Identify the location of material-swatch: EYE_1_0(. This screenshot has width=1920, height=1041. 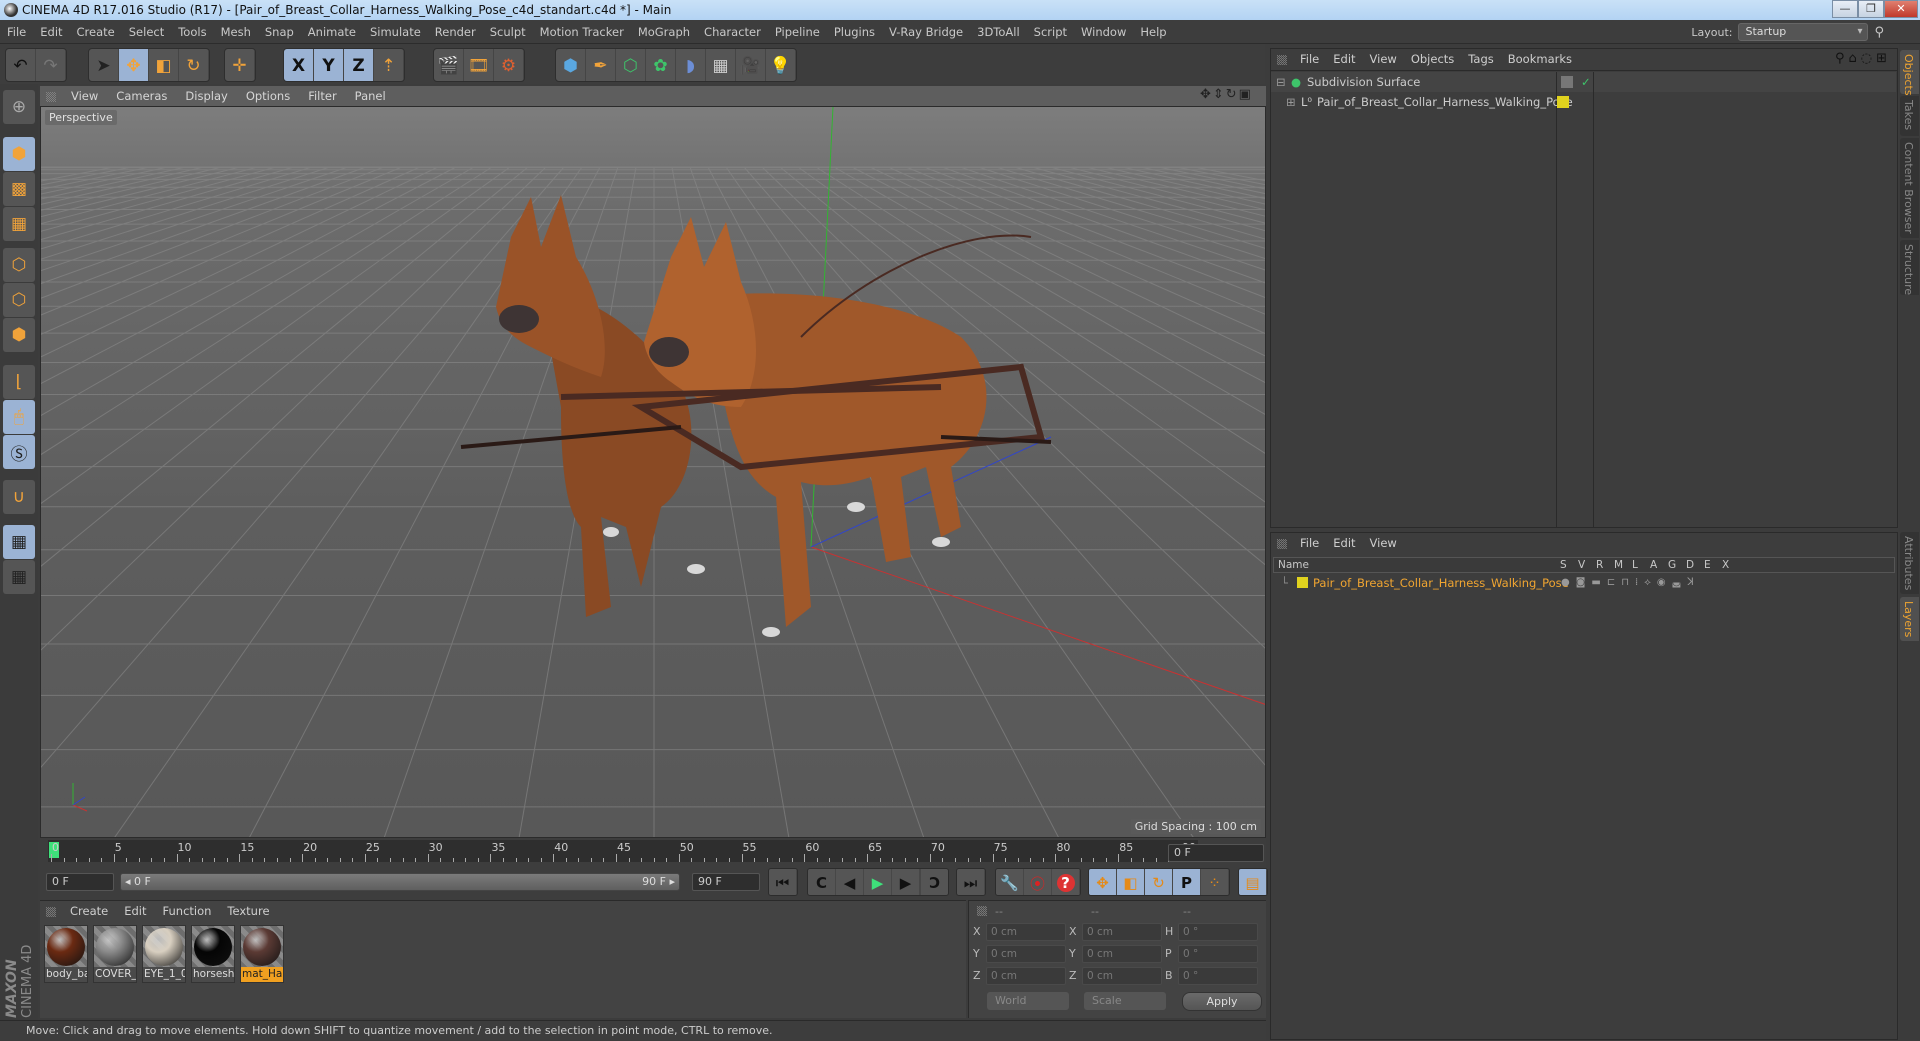
(164, 954).